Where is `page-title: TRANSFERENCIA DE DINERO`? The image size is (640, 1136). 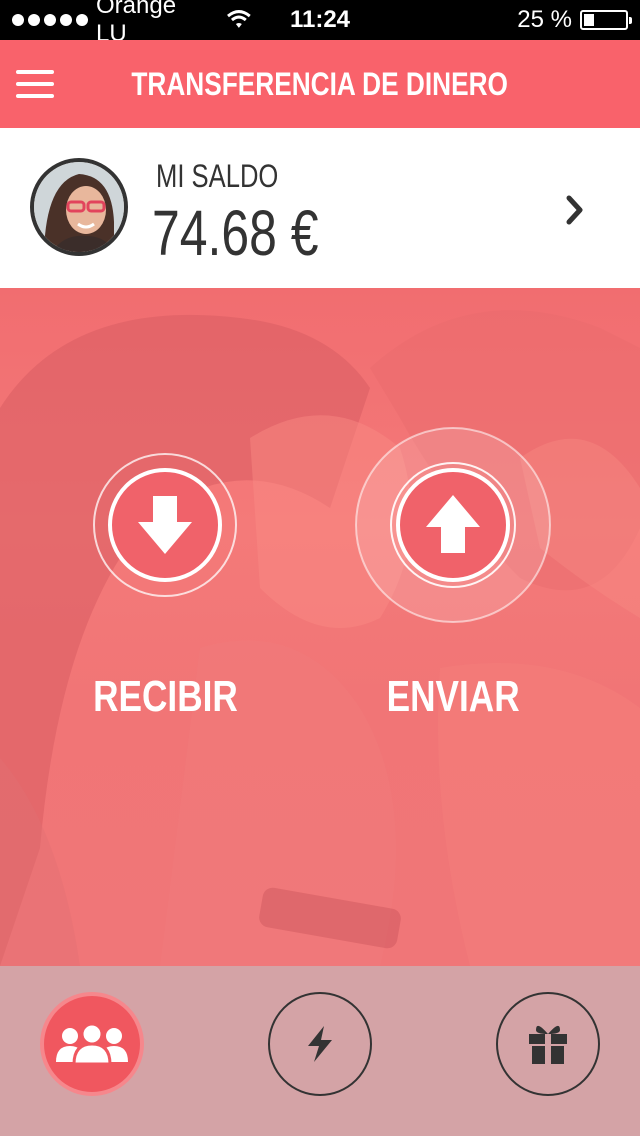
page-title: TRANSFERENCIA DE DINERO is located at coordinates (320, 83).